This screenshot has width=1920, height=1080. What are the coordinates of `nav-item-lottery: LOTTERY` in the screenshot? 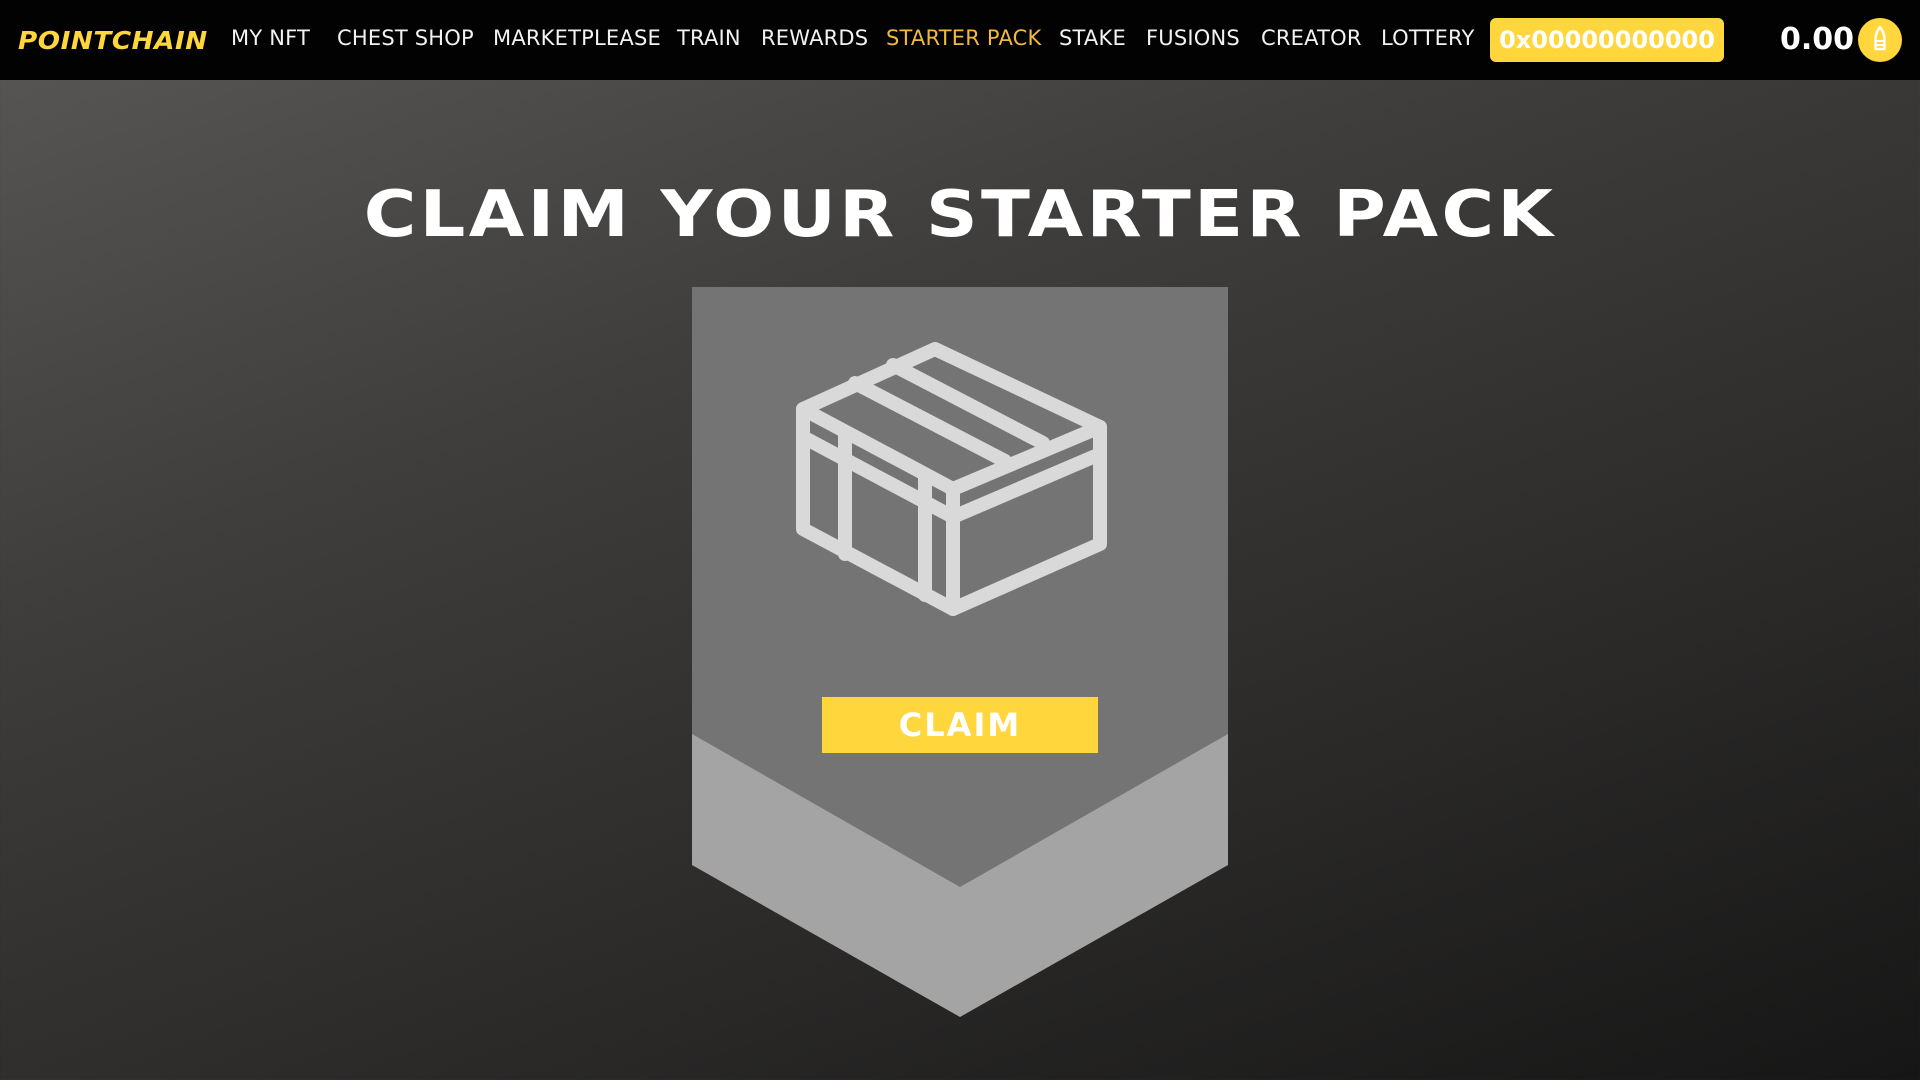 It's located at (1428, 38).